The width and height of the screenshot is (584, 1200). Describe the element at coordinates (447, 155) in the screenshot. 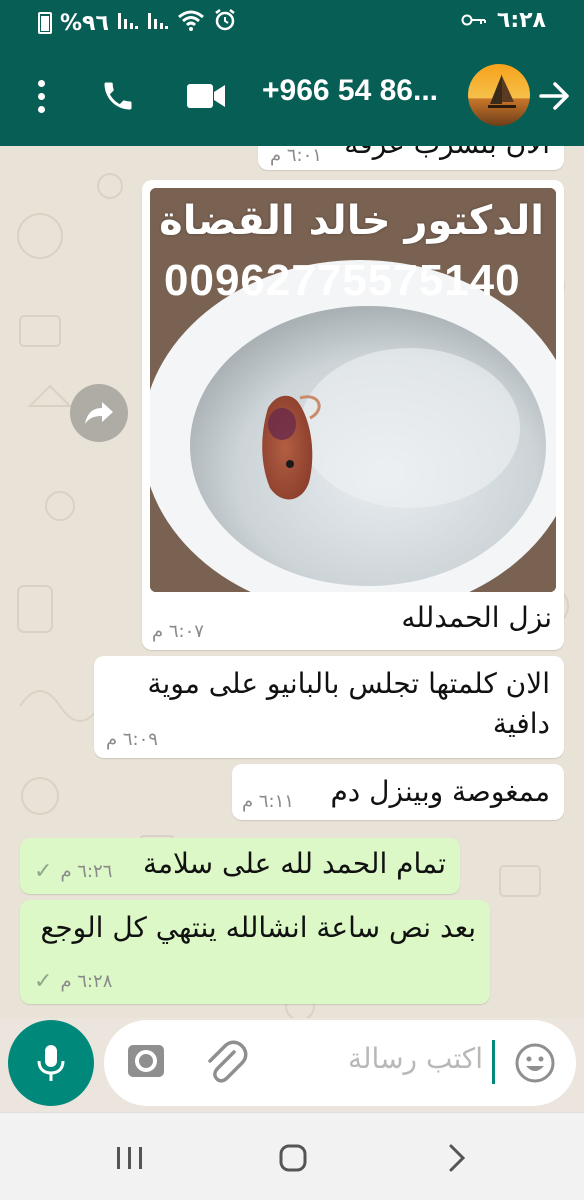

I see `message-text: الان بتشرب عرفة` at that location.